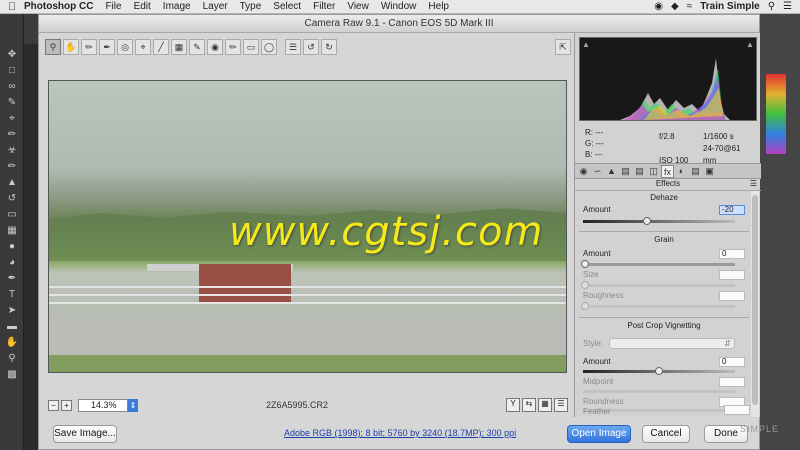 The width and height of the screenshot is (800, 450). Describe the element at coordinates (233, 47) in the screenshot. I see `adjustment-brush-icon: ✏` at that location.